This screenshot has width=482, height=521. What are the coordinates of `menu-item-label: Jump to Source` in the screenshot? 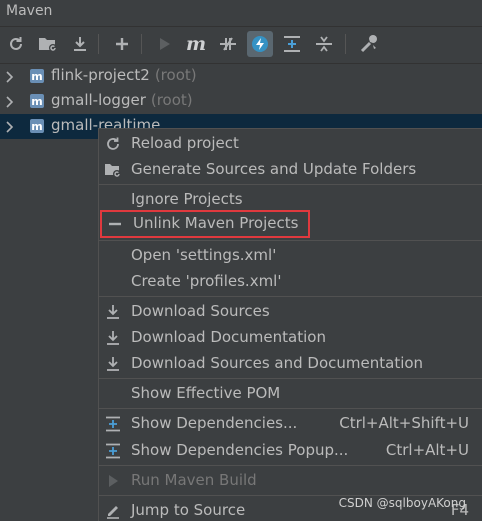 It's located at (188, 510).